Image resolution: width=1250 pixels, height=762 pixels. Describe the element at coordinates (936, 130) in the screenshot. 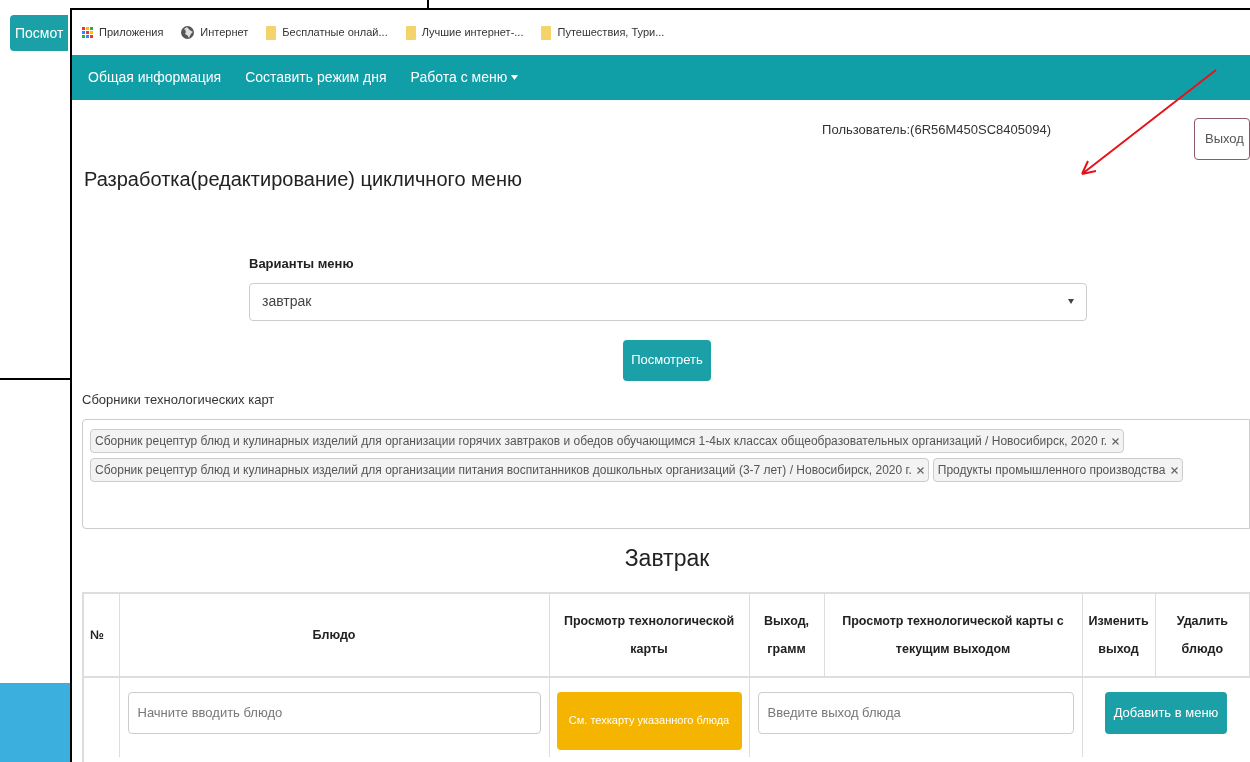

I see `user-id-text: Пользователь:(6R56M450SC8405094)` at that location.